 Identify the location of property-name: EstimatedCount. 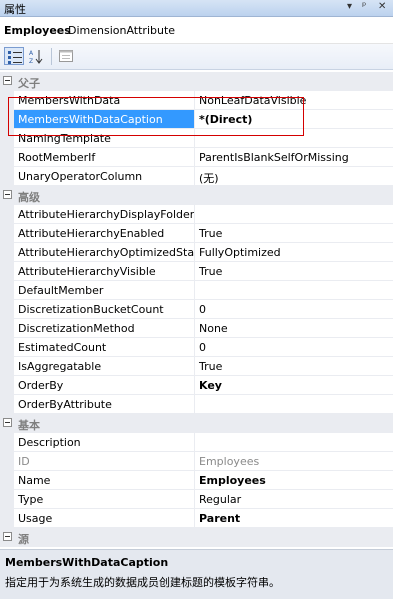
(104, 347).